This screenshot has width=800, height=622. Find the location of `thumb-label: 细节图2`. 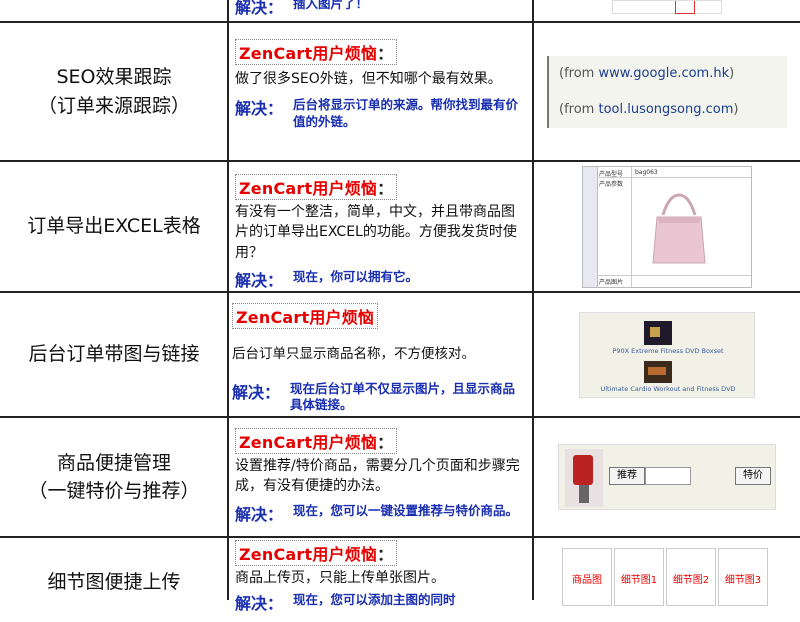

thumb-label: 细节图2 is located at coordinates (691, 580).